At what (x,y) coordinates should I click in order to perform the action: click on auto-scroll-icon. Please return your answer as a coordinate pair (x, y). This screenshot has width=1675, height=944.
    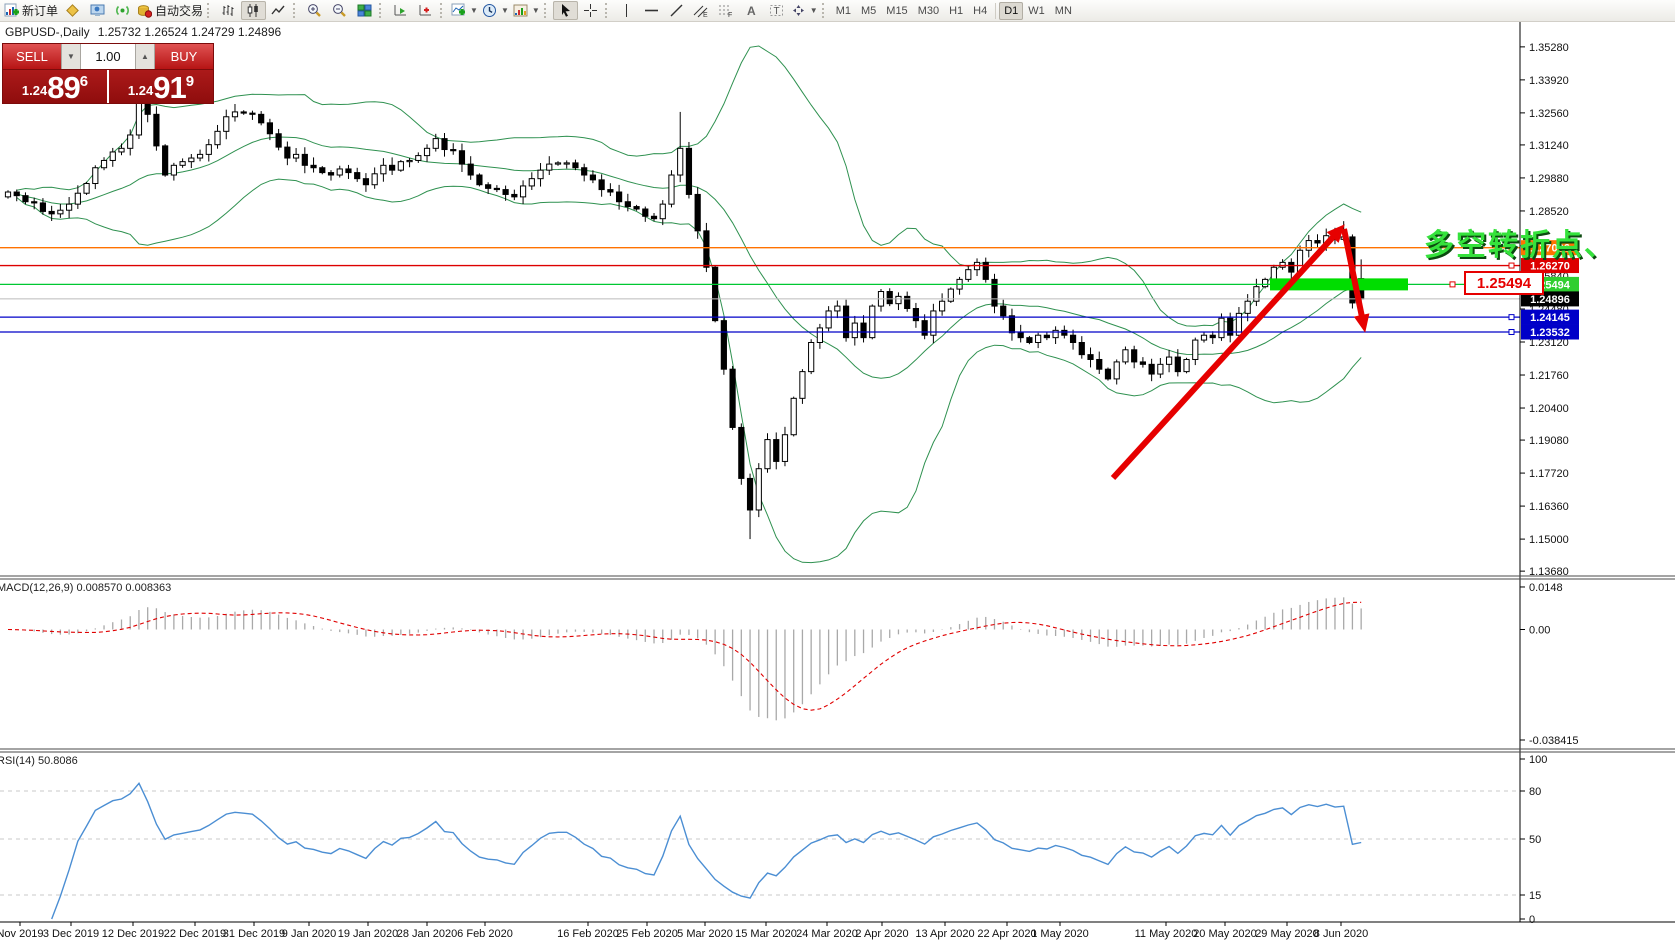
    Looking at the image, I should click on (400, 10).